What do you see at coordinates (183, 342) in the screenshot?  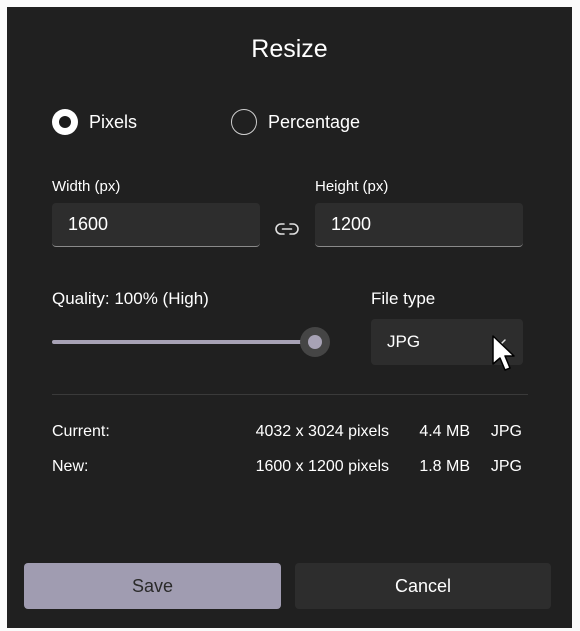 I see `quality-slider-track` at bounding box center [183, 342].